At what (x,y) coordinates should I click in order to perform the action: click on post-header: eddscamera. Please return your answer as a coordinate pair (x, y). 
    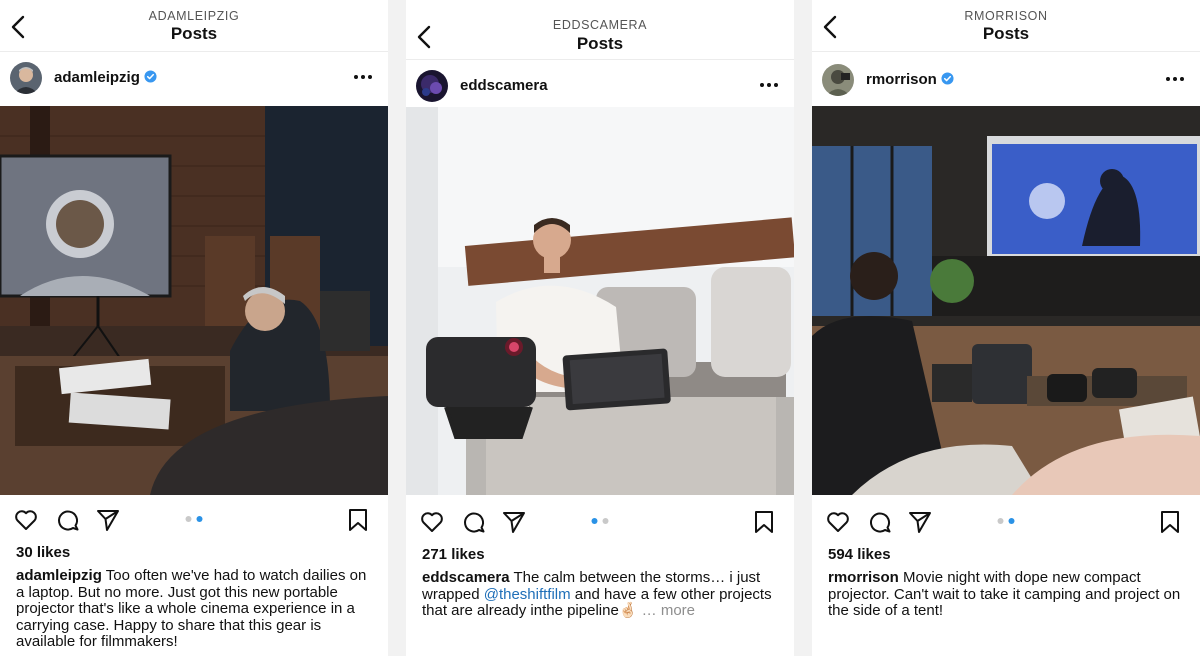
    Looking at the image, I should click on (600, 86).